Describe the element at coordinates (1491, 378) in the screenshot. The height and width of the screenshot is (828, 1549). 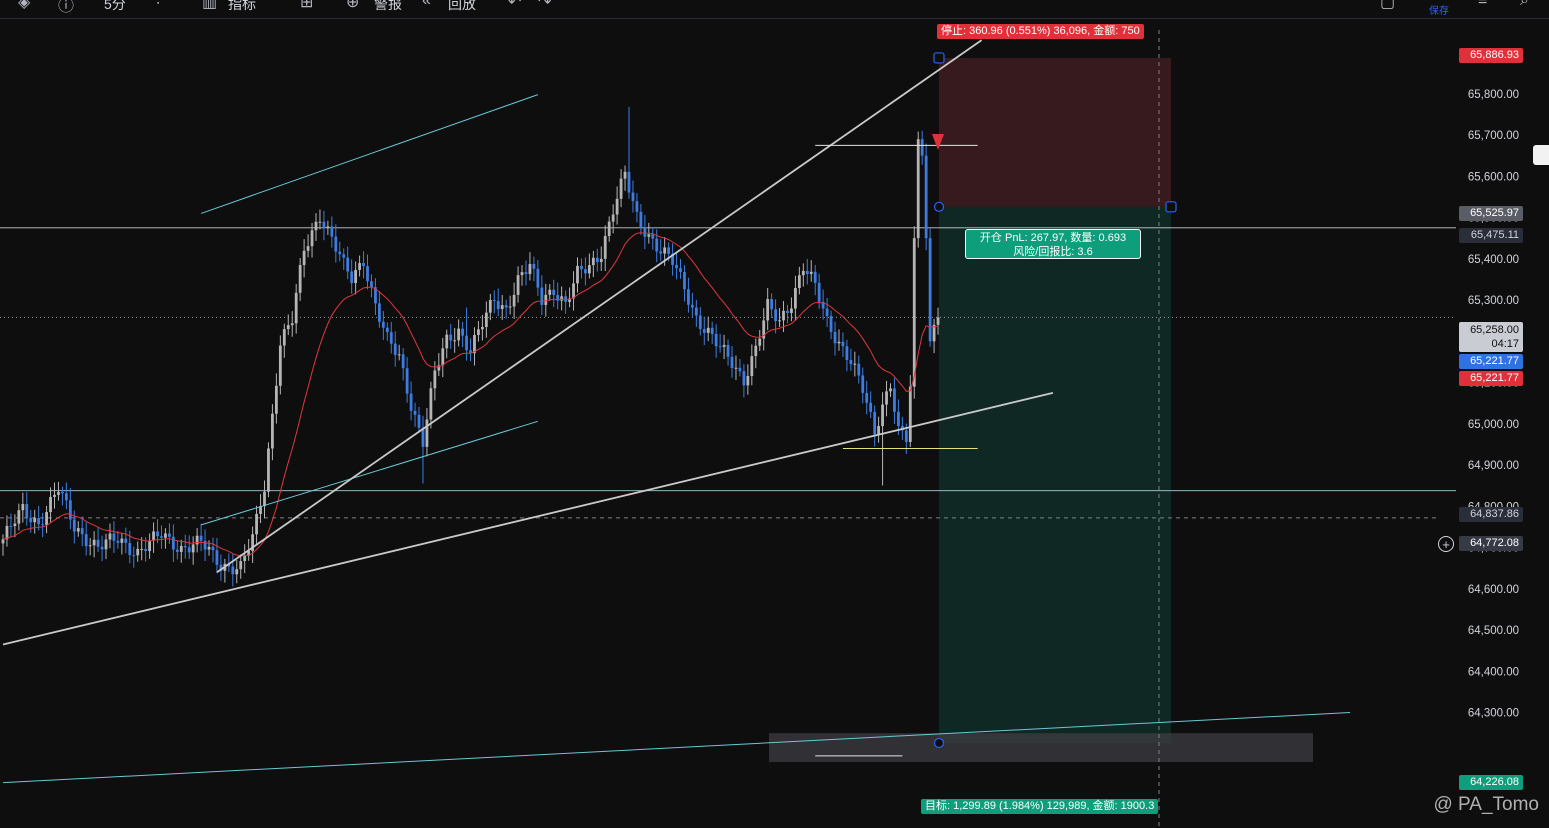
I see `price-tag-ask: 65,221.77` at that location.